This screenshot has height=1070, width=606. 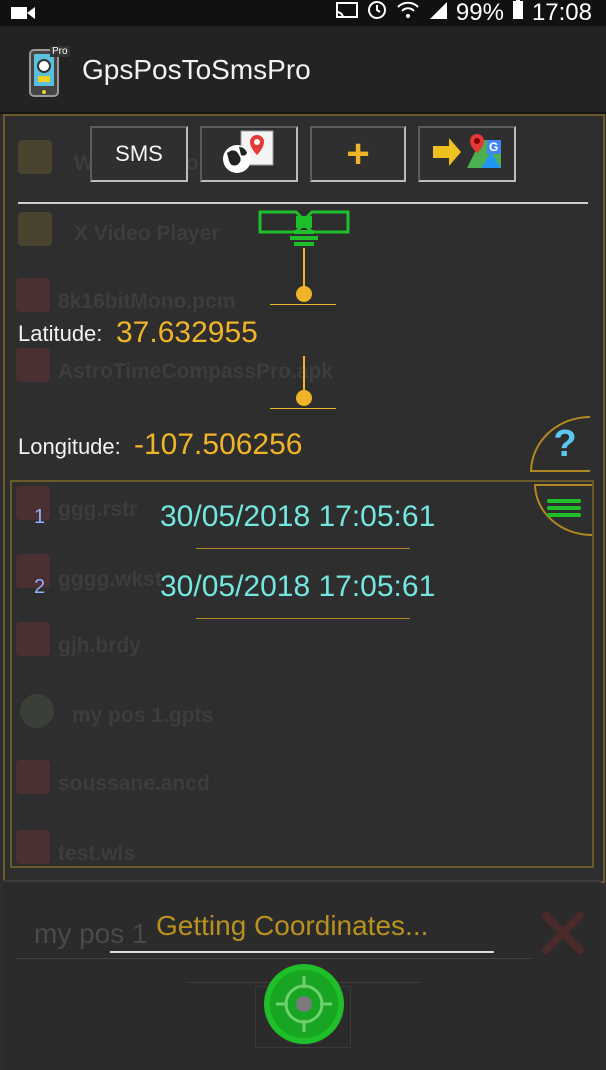 I want to click on cast-icon, so click(x=346, y=13).